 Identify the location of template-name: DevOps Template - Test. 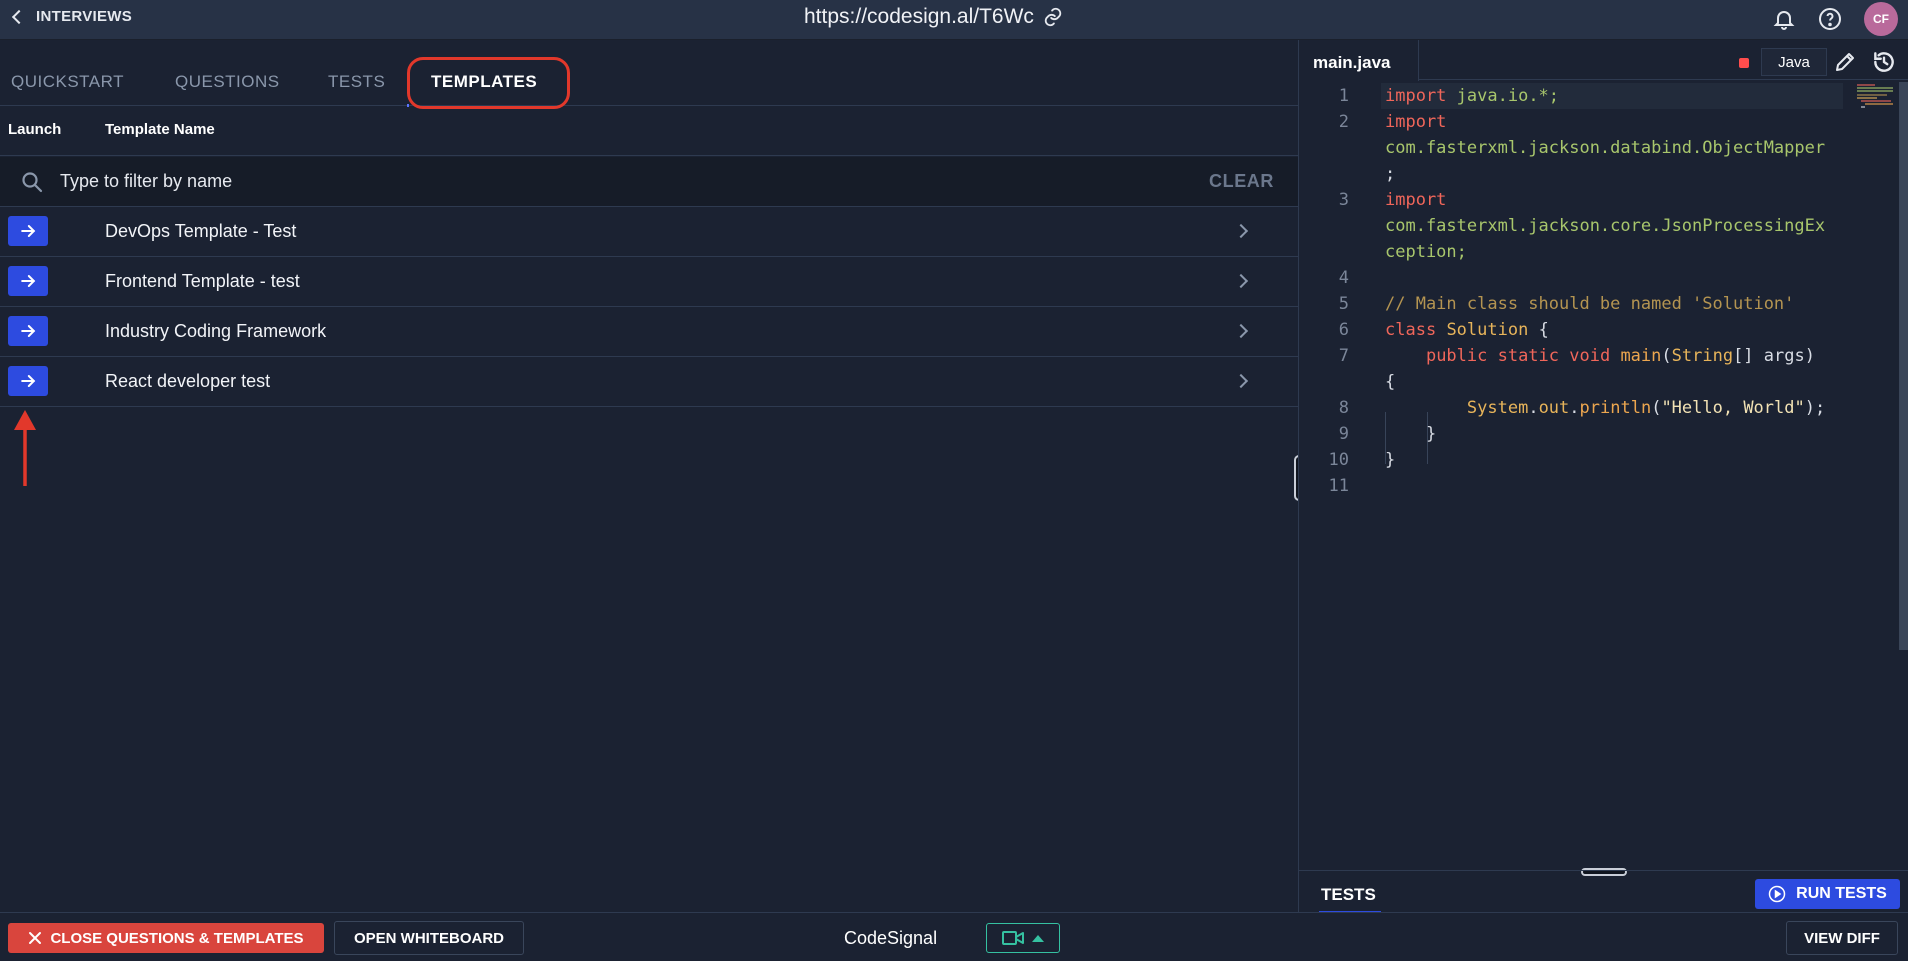
(201, 231).